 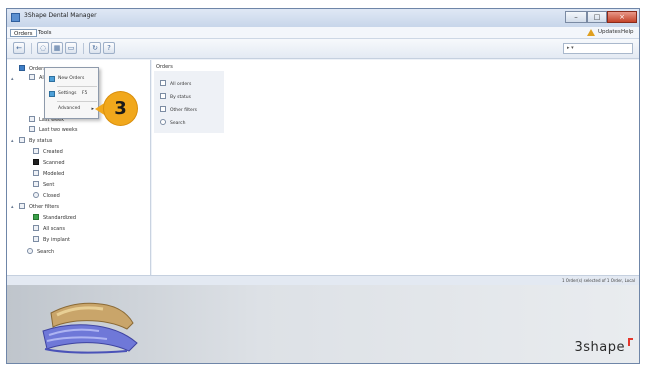 I want to click on maximize-button: □, so click(x=597, y=17).